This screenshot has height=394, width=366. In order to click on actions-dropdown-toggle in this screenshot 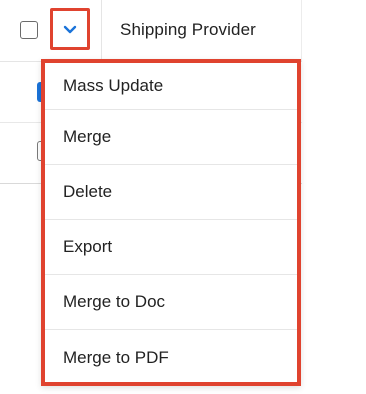, I will do `click(70, 29)`.